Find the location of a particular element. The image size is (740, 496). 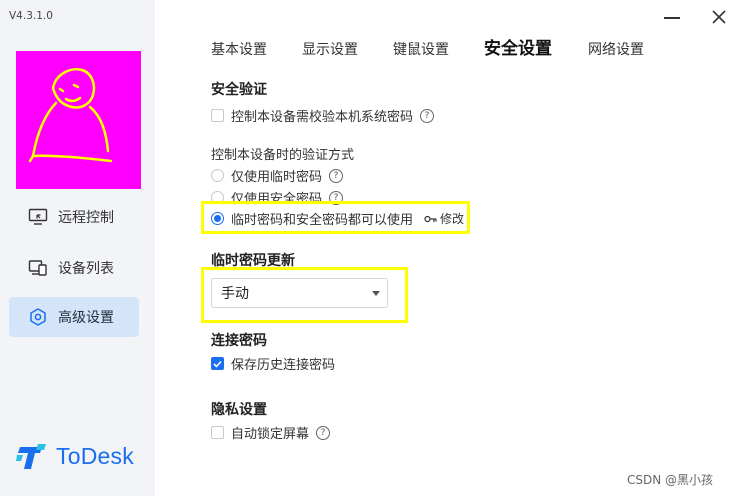

version-label: V4.3.1.0 is located at coordinates (31, 16).